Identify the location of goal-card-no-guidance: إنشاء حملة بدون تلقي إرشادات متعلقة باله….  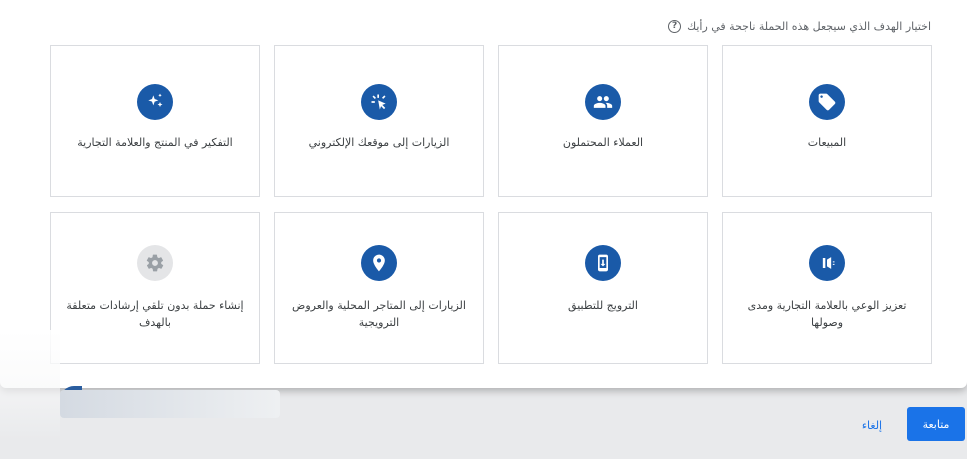
(155, 288).